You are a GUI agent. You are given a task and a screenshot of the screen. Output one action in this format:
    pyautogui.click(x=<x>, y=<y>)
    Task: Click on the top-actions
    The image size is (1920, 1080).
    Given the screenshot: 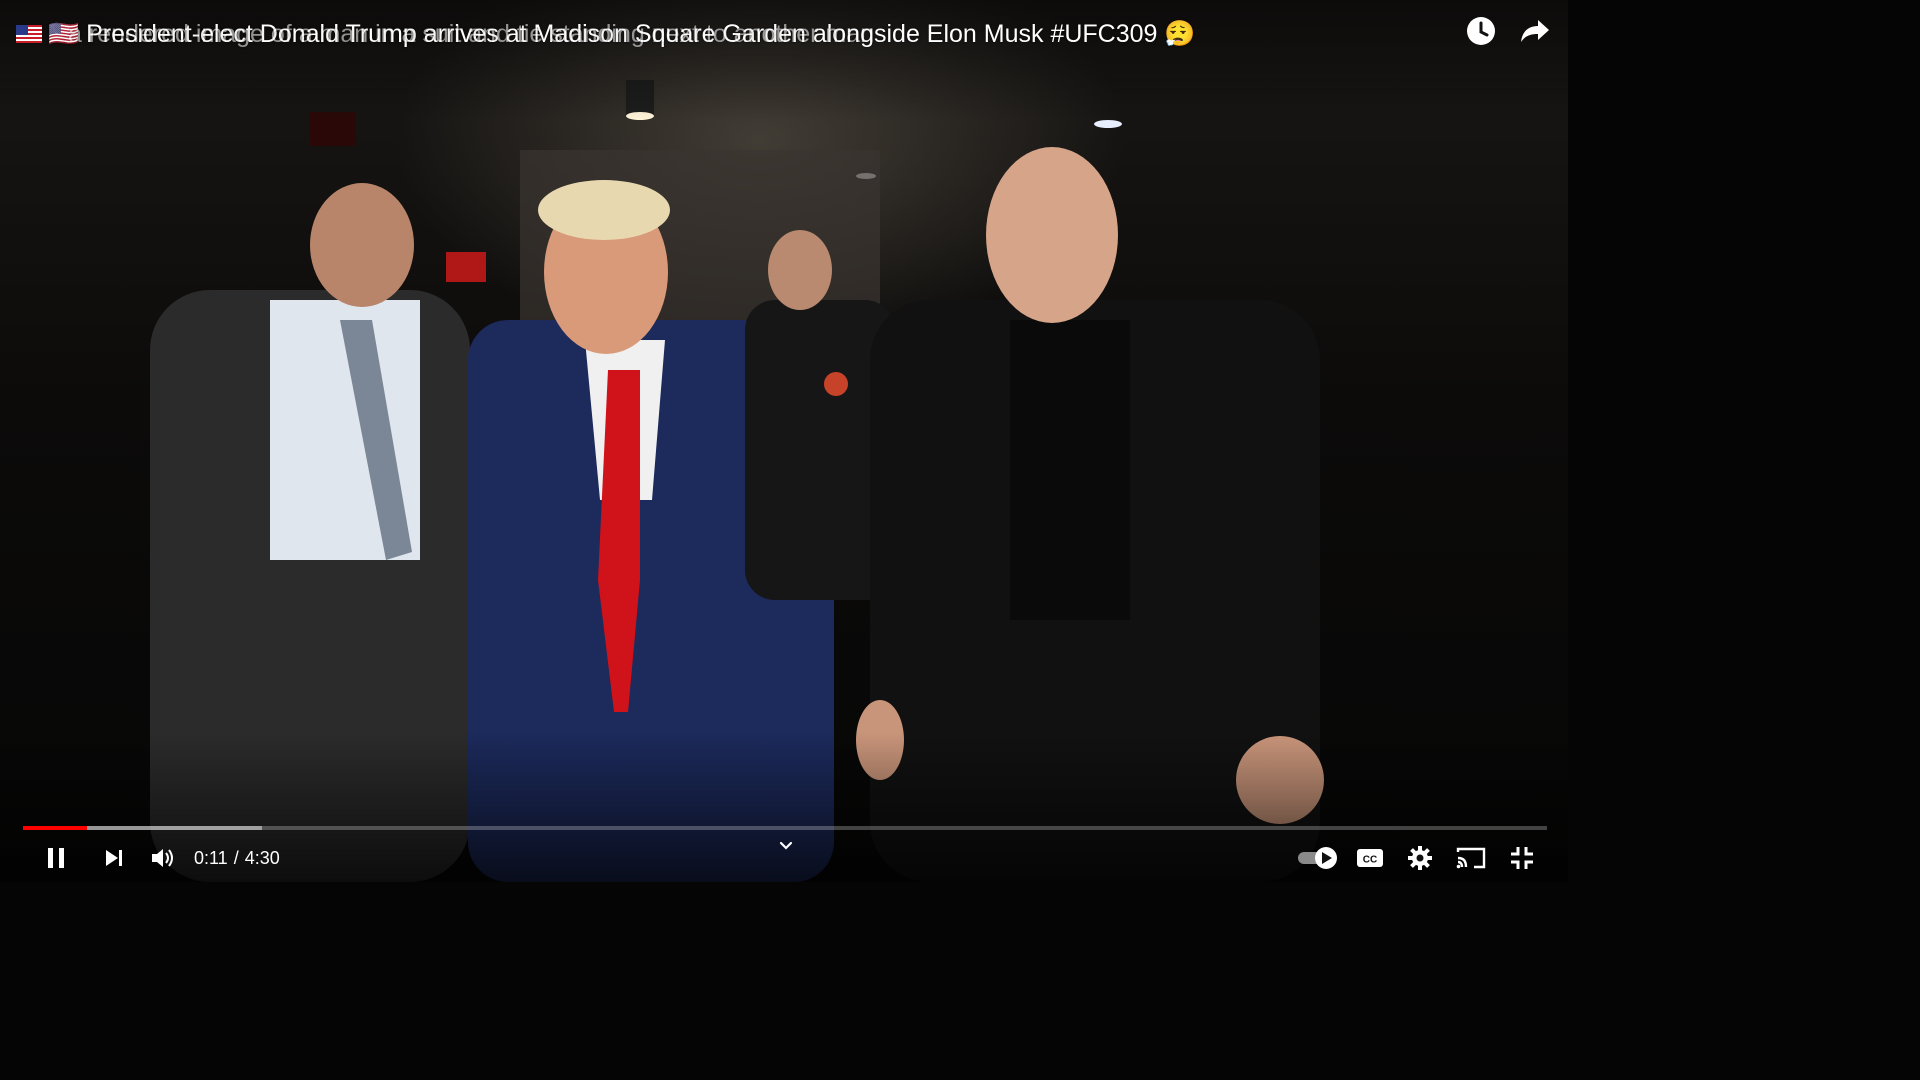 What is the action you would take?
    pyautogui.click(x=1508, y=31)
    